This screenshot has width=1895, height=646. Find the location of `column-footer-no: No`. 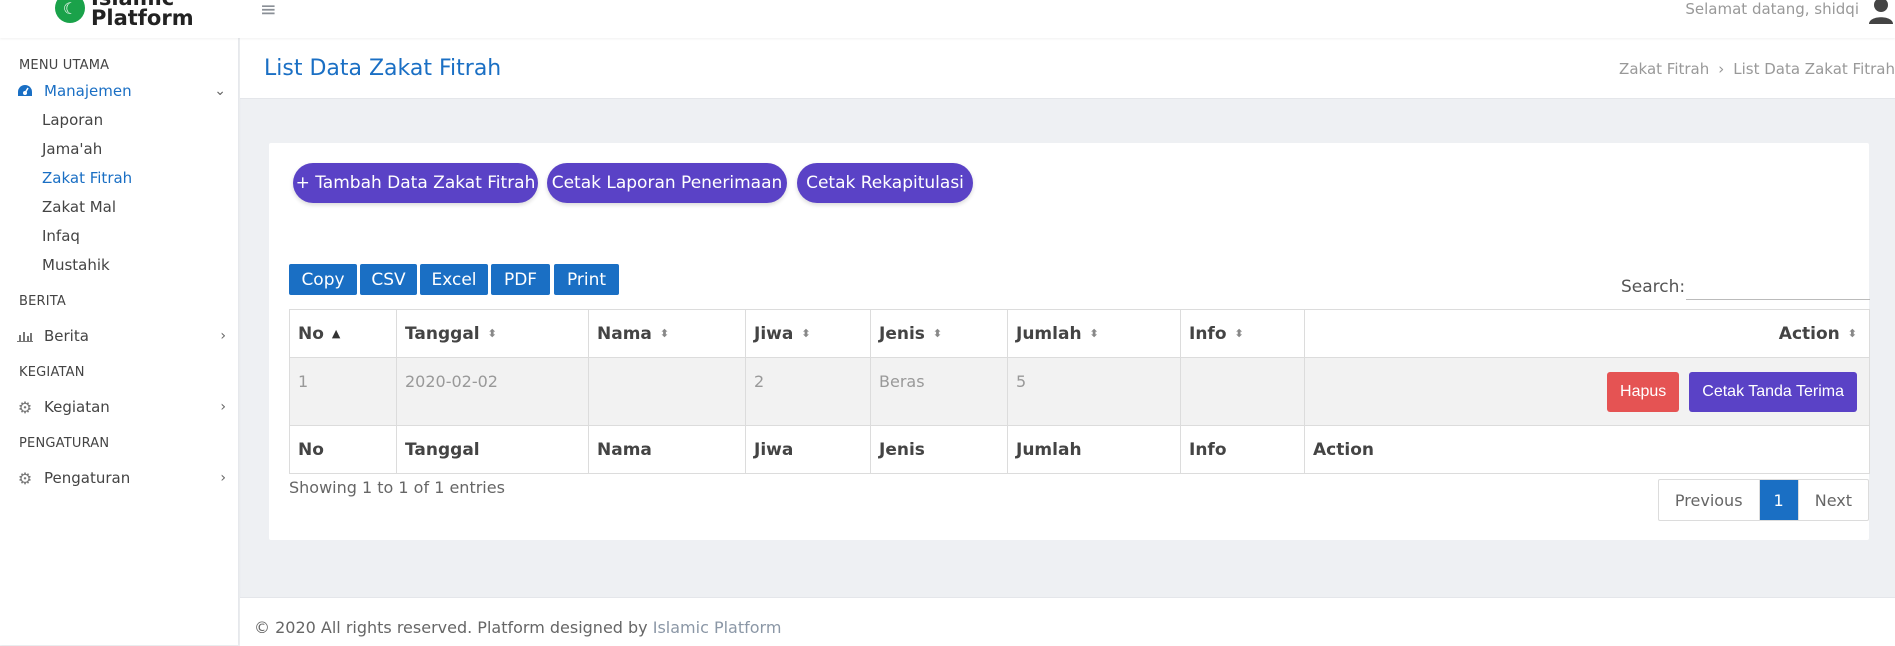

column-footer-no: No is located at coordinates (311, 449).